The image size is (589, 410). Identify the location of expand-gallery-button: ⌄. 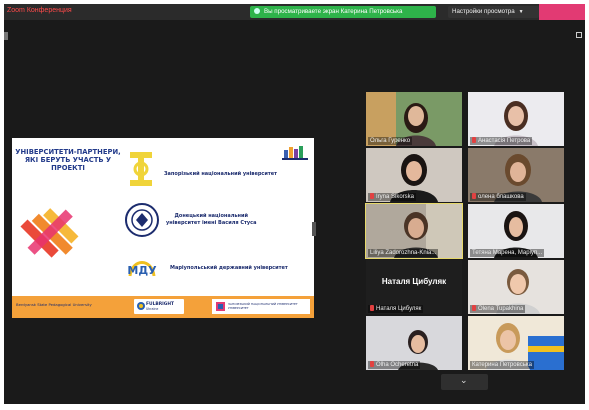
(464, 382).